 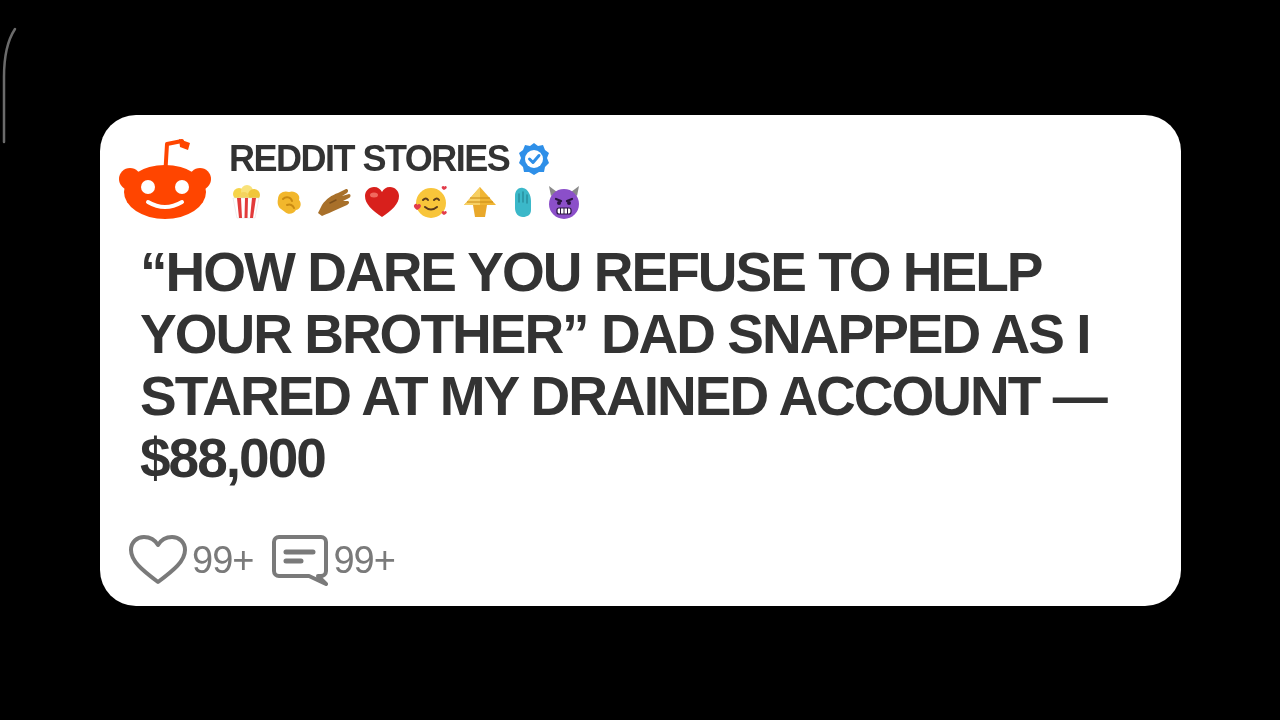 What do you see at coordinates (564, 202) in the screenshot?
I see `devil-face-icon` at bounding box center [564, 202].